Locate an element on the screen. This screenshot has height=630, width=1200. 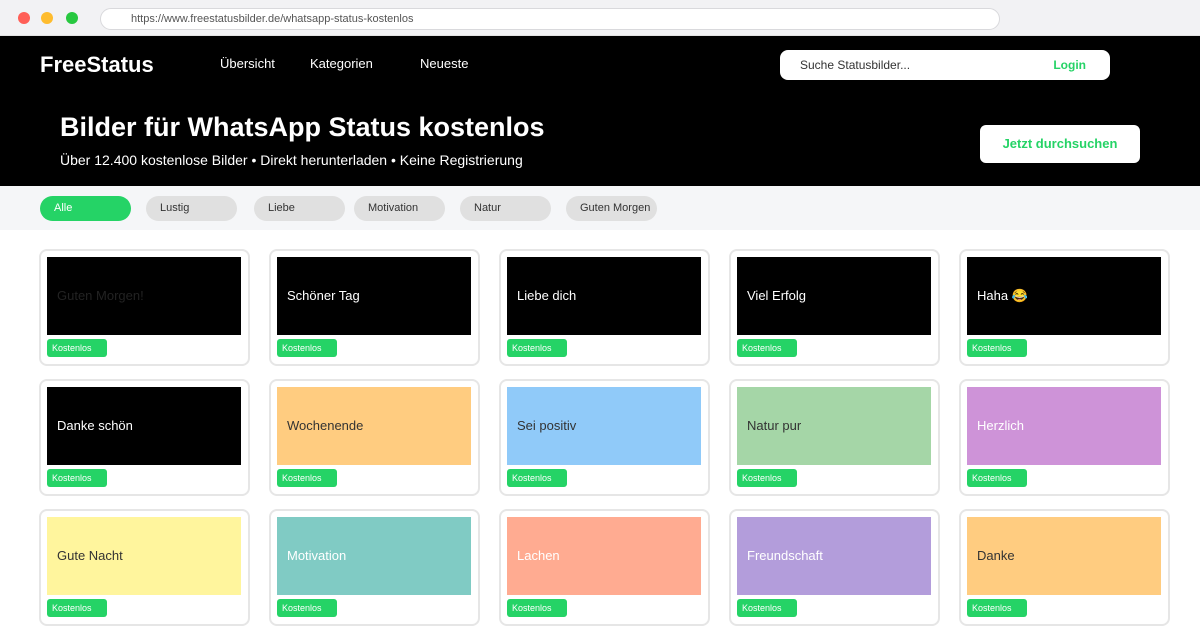
search-box: Login is located at coordinates (945, 65).